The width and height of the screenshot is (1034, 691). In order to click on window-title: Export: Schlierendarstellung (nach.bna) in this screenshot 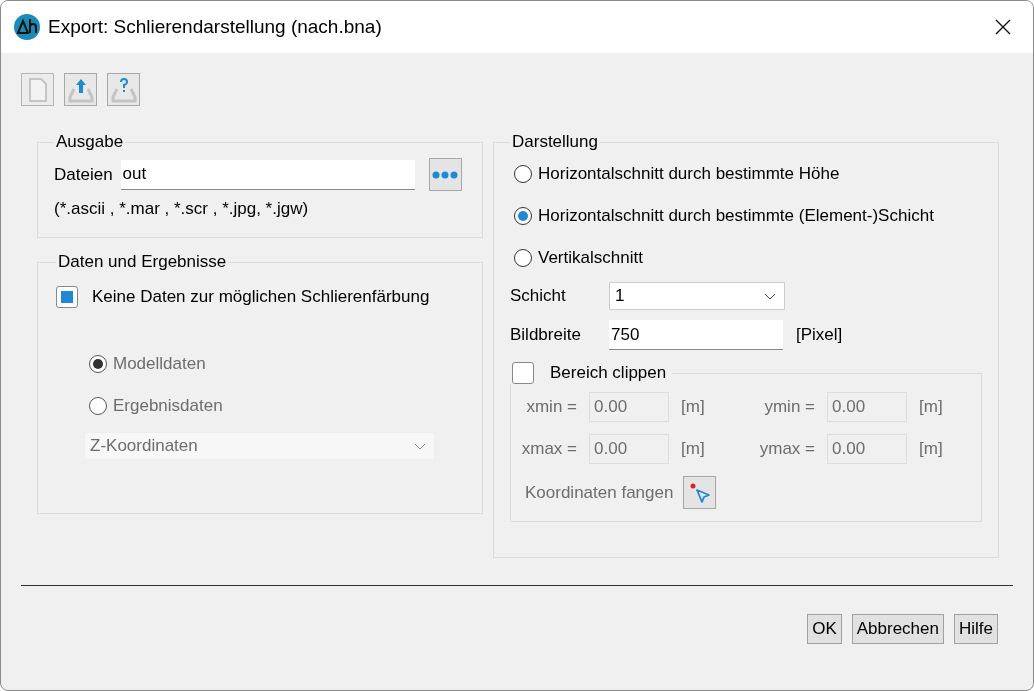, I will do `click(215, 27)`.